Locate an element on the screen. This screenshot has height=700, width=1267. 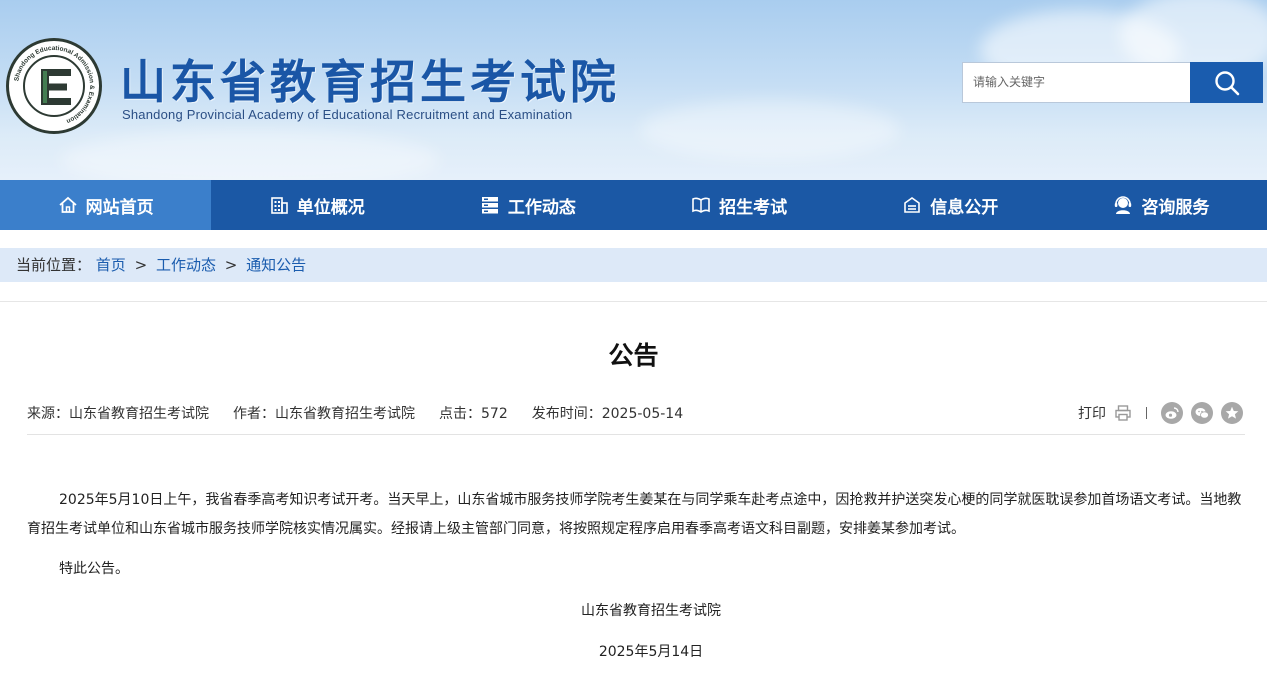
printer-icon is located at coordinates (1123, 413).